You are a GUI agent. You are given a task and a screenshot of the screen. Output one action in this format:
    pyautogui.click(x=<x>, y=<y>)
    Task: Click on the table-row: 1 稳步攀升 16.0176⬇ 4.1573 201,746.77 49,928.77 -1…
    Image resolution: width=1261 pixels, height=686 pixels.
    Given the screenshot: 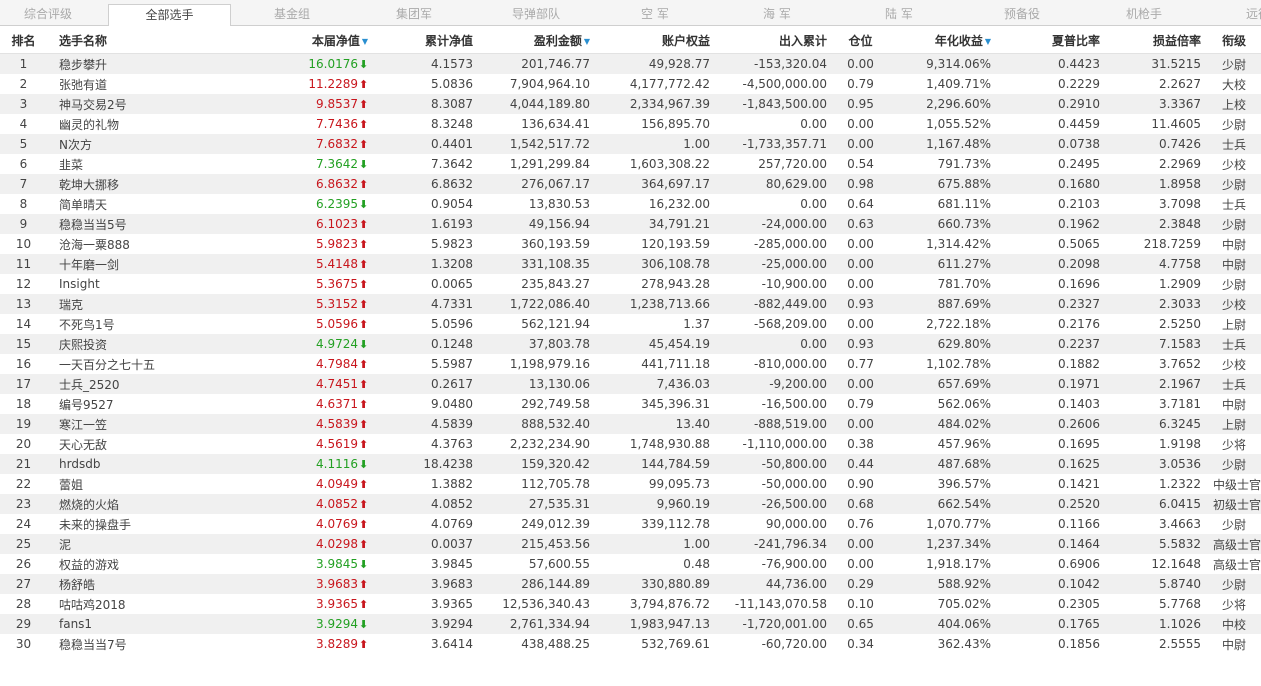 What is the action you would take?
    pyautogui.click(x=630, y=63)
    